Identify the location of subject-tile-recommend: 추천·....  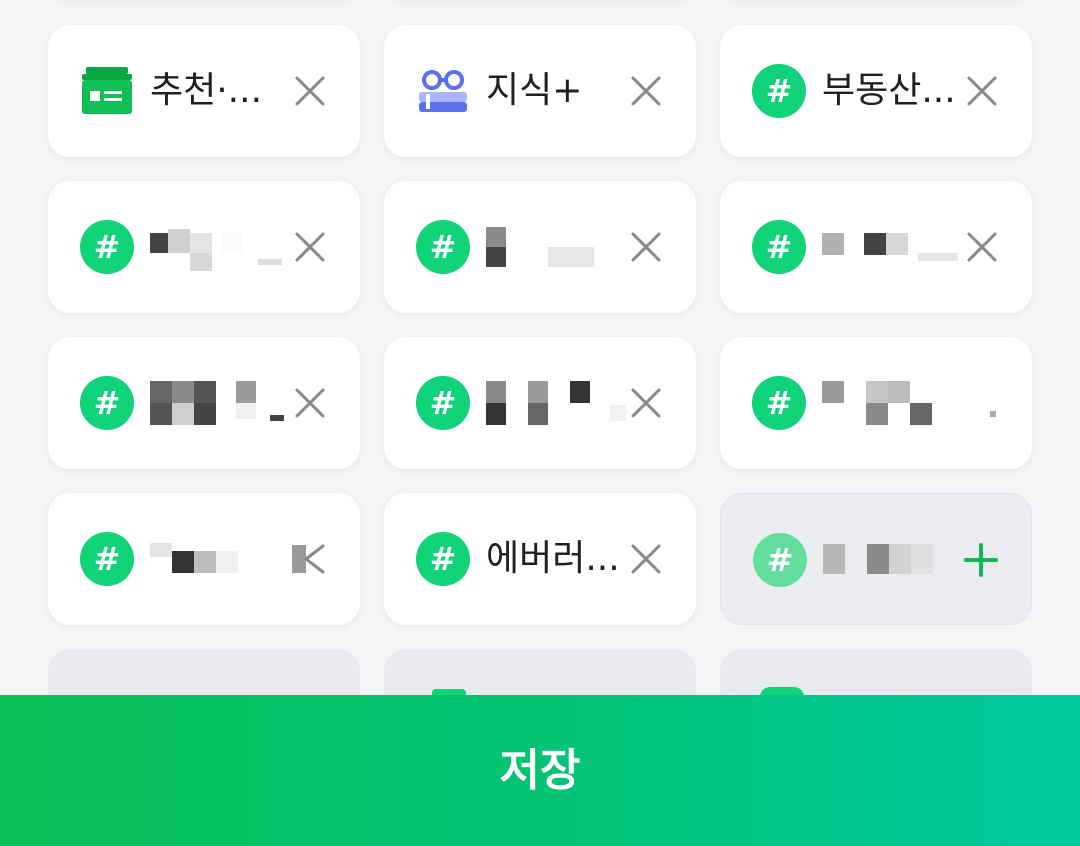
(204, 91).